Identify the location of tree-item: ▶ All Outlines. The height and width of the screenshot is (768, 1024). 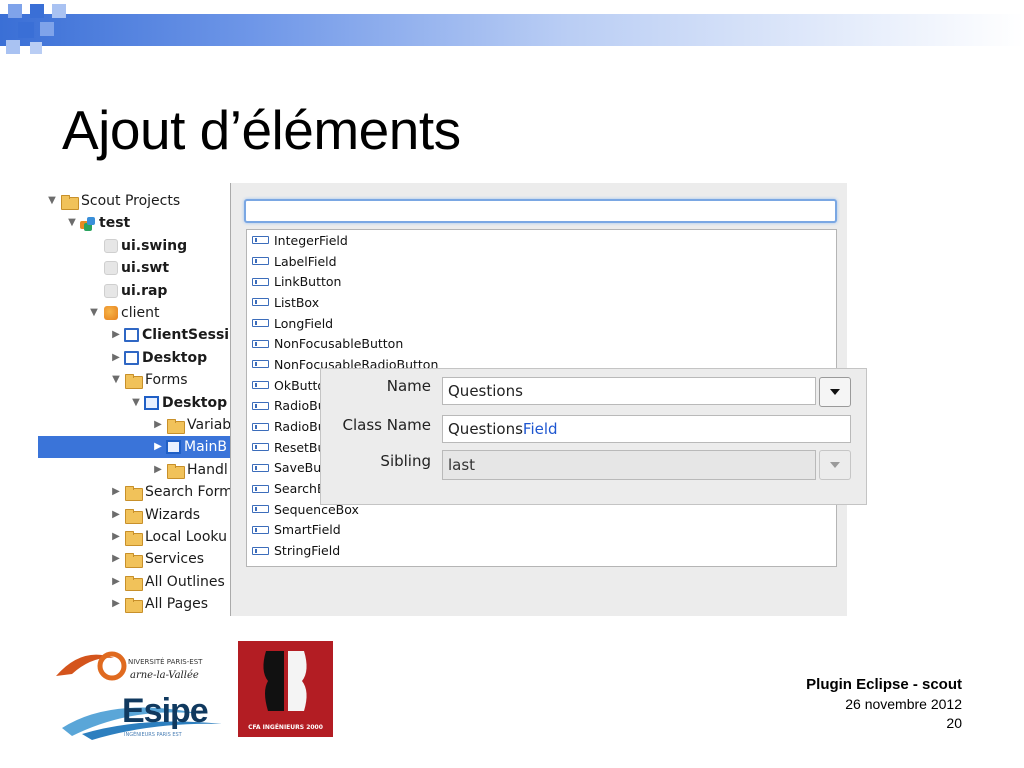
(138, 582).